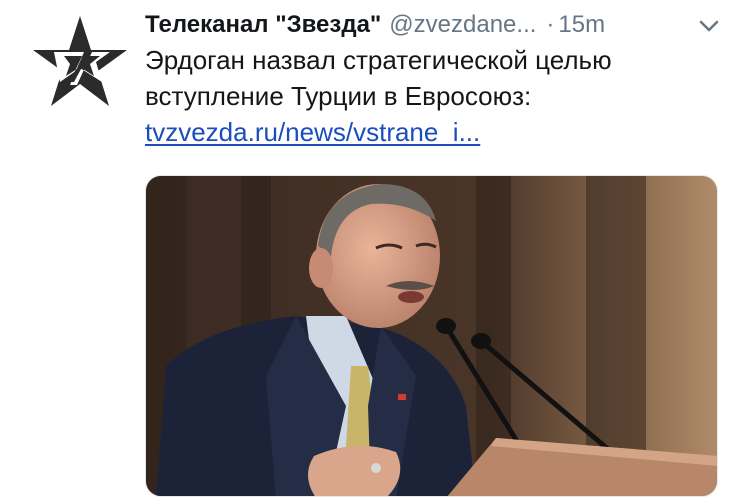 This screenshot has height=504, width=750. What do you see at coordinates (709, 26) in the screenshot?
I see `chevron-down-icon` at bounding box center [709, 26].